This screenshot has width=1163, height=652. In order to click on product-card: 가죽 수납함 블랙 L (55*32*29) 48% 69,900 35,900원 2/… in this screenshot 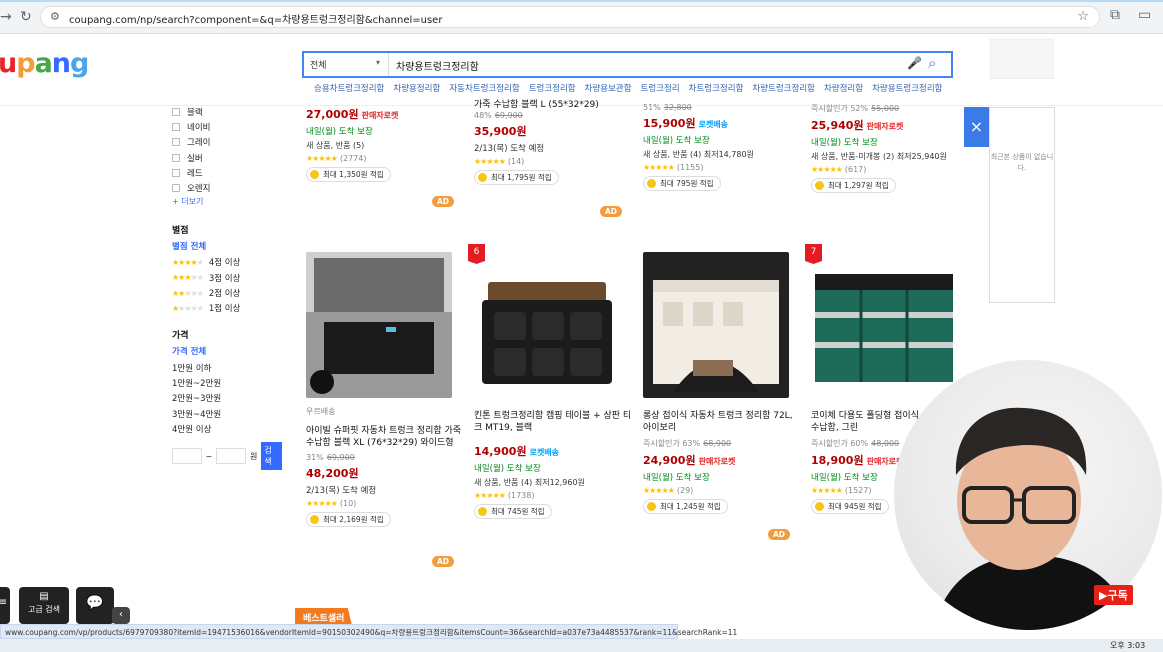, I will do `click(554, 143)`.